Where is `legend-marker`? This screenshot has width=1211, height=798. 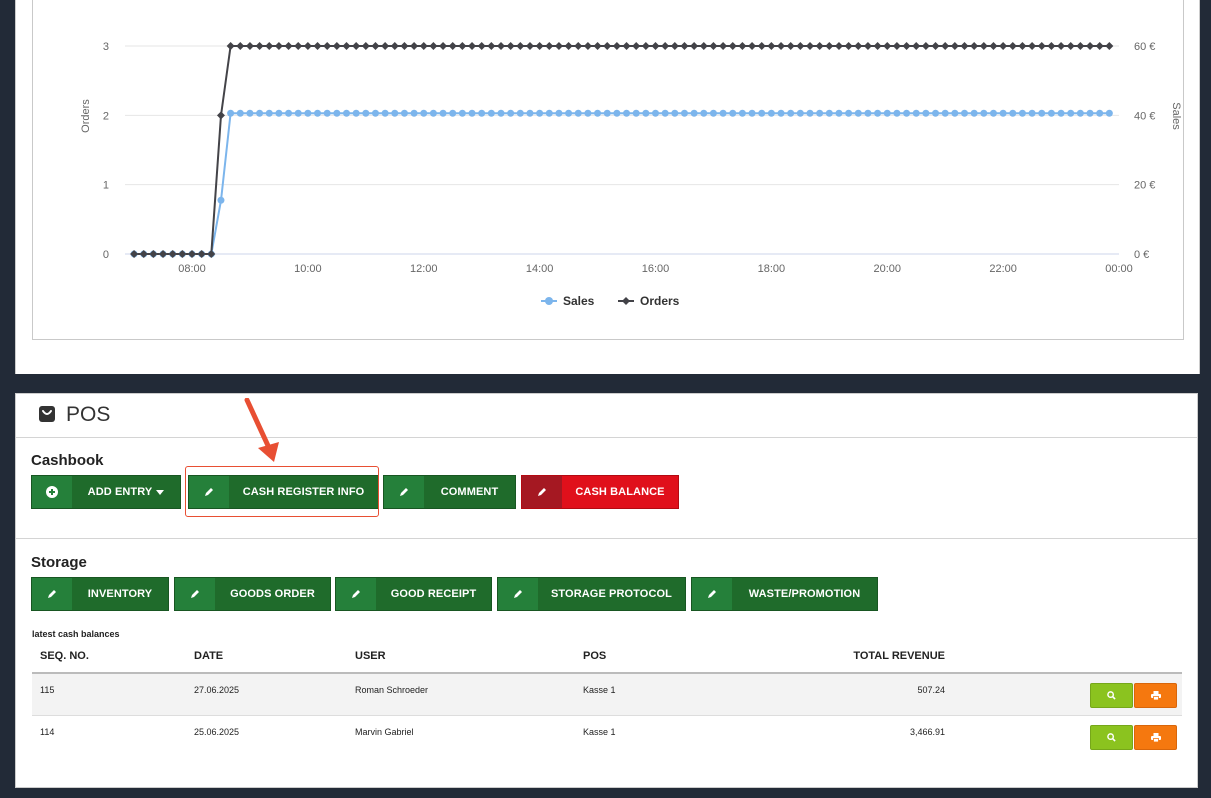 legend-marker is located at coordinates (626, 301).